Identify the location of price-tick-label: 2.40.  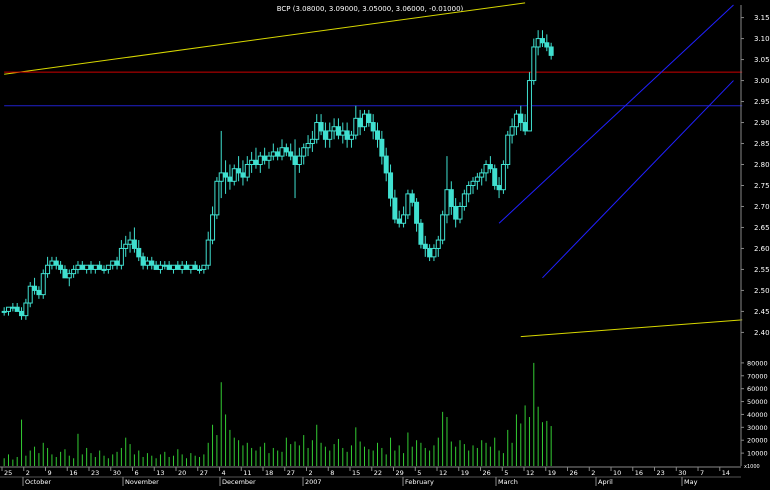
(762, 333).